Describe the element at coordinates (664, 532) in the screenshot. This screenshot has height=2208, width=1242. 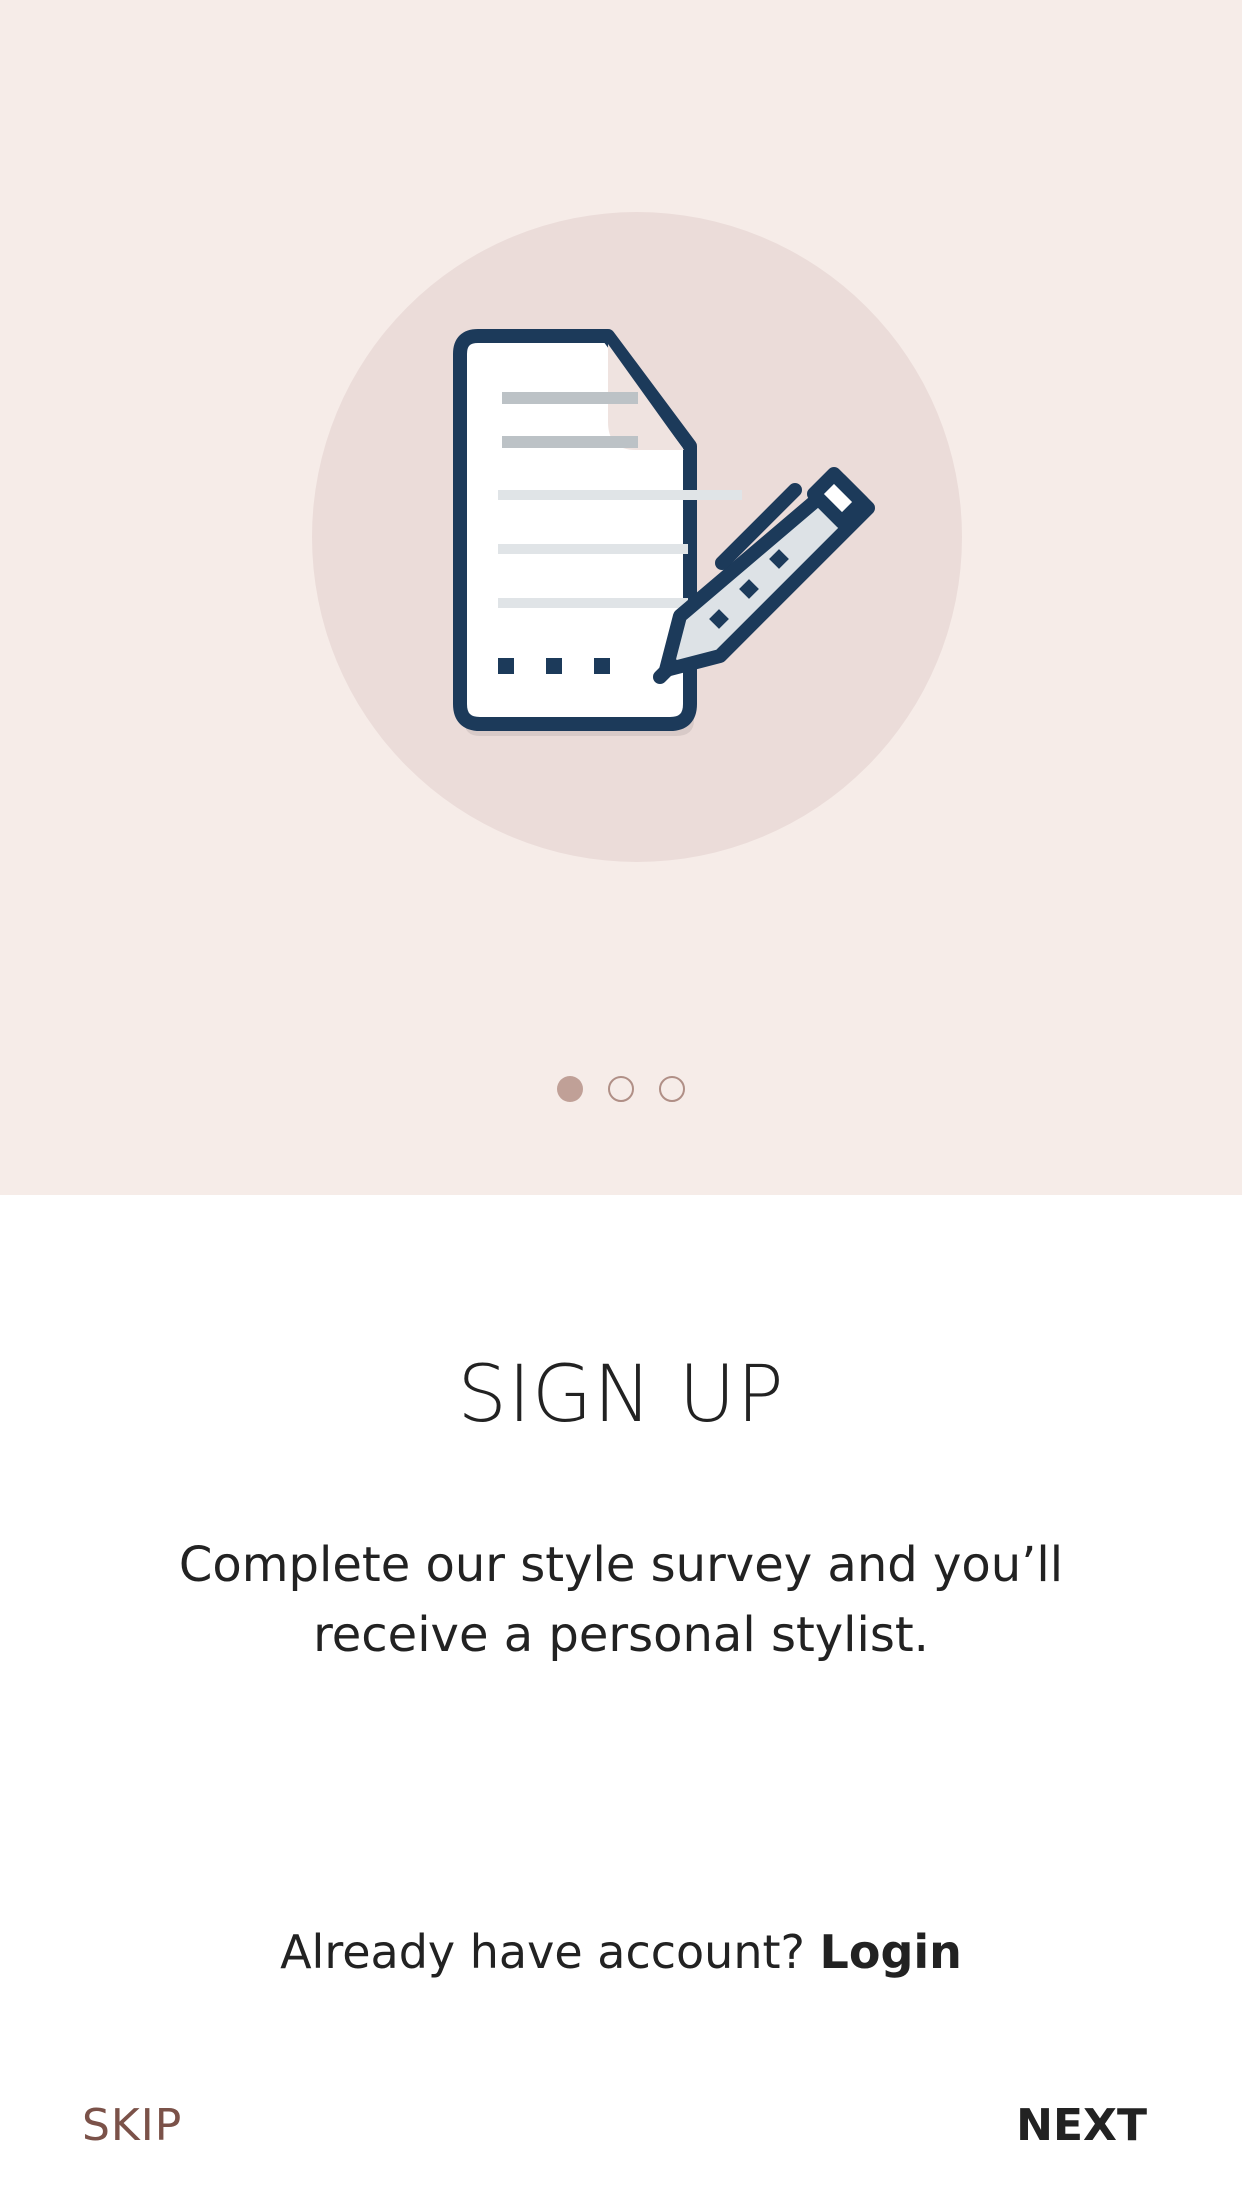
I see `document-with-pen-icon` at that location.